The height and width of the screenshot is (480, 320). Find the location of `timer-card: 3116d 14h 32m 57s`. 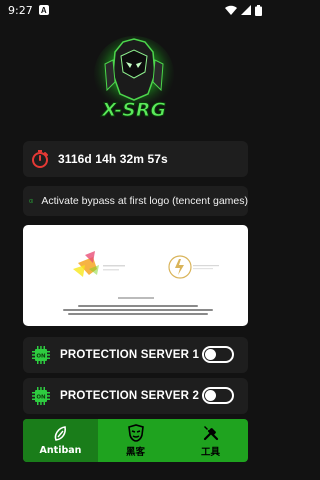

timer-card: 3116d 14h 32m 57s is located at coordinates (135, 159).